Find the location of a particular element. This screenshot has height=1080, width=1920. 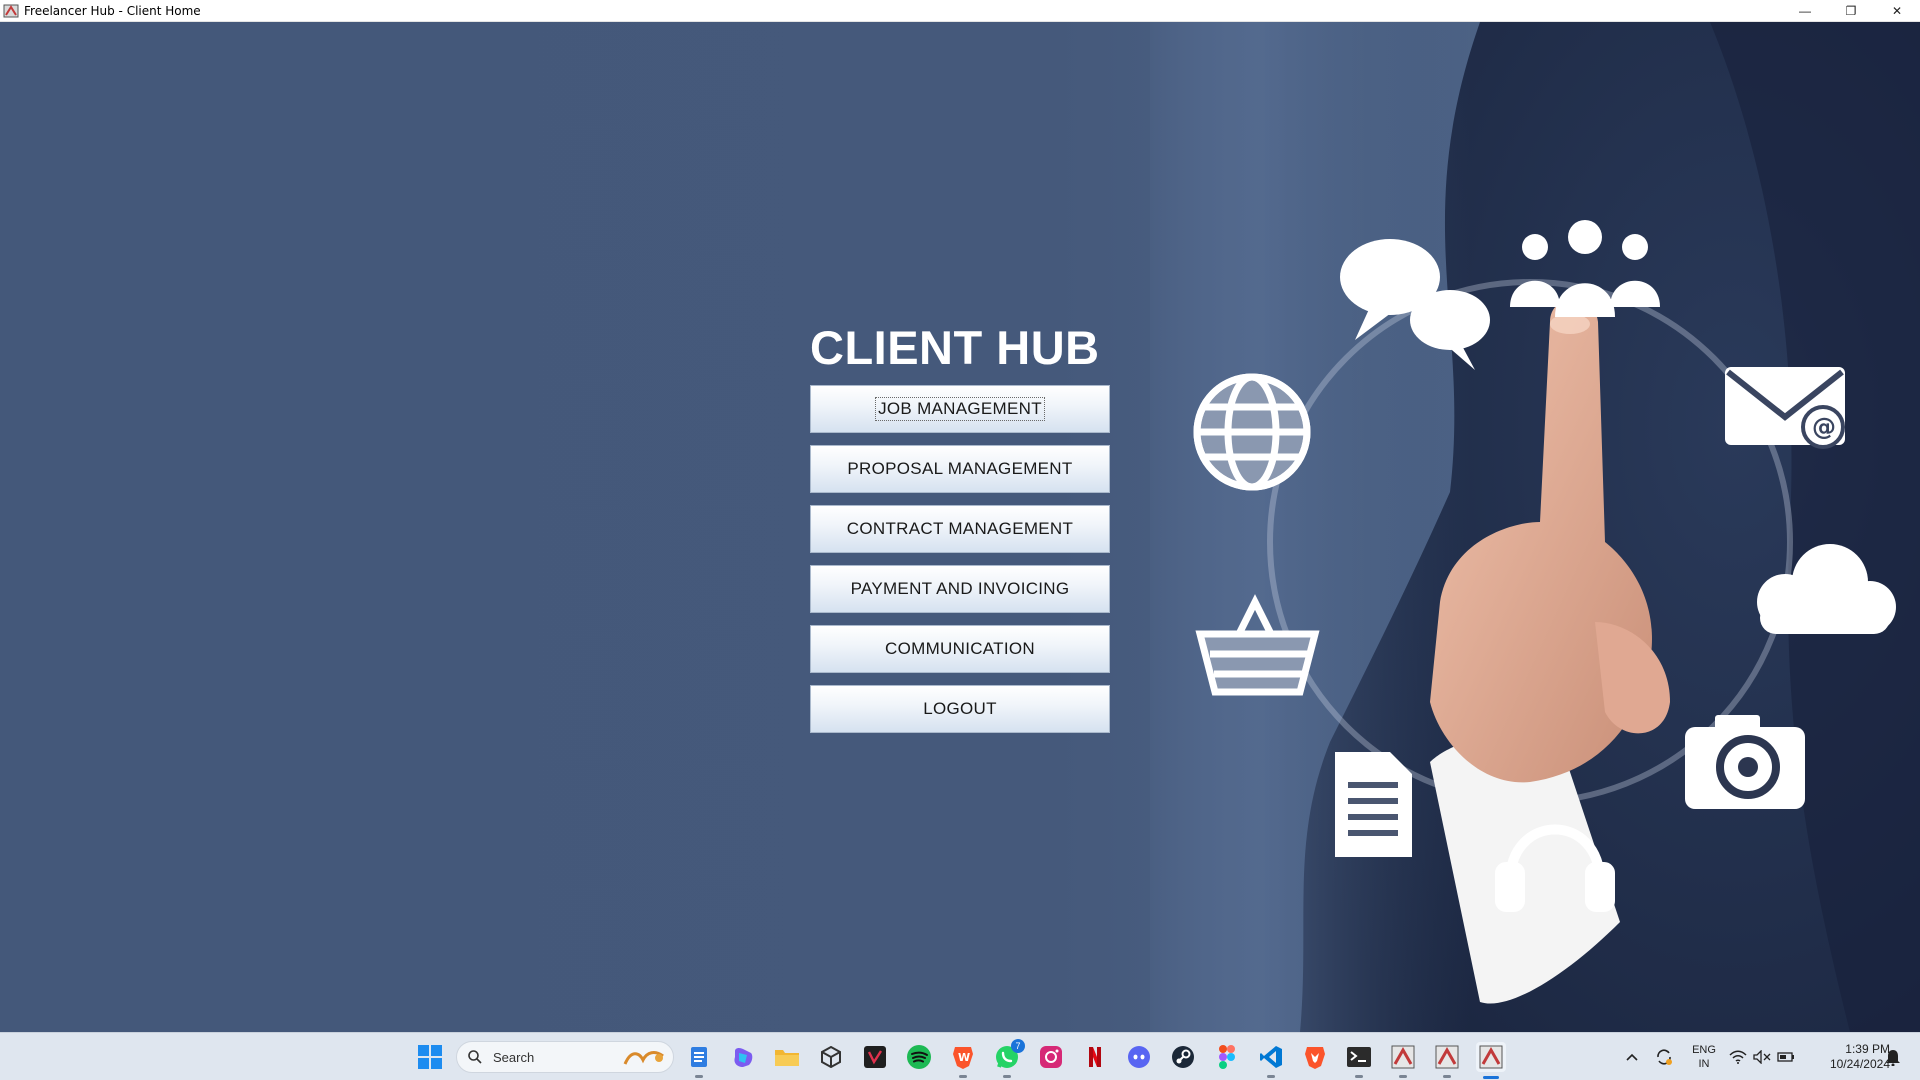

search-icon is located at coordinates (475, 1057).